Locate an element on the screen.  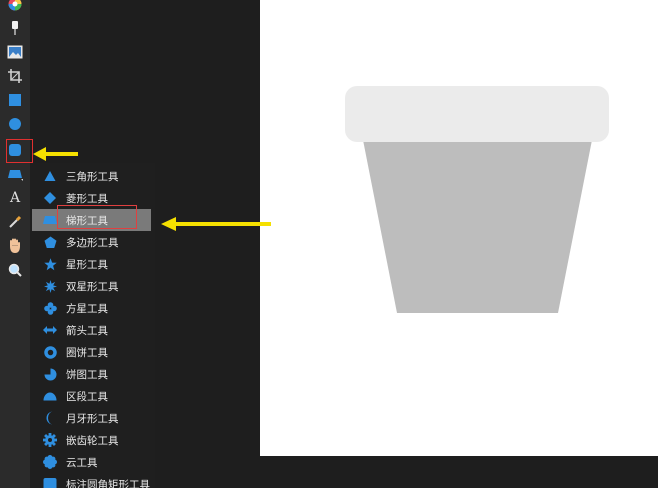
tools-toolbar: A is located at coordinates (16, 244).